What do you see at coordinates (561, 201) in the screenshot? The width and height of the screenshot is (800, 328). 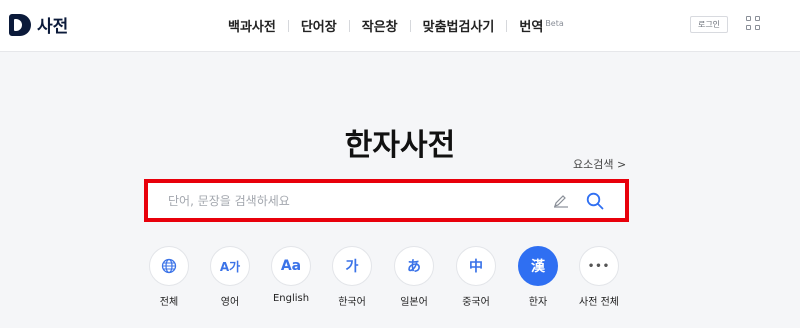 I see `handwriting-pen-icon` at bounding box center [561, 201].